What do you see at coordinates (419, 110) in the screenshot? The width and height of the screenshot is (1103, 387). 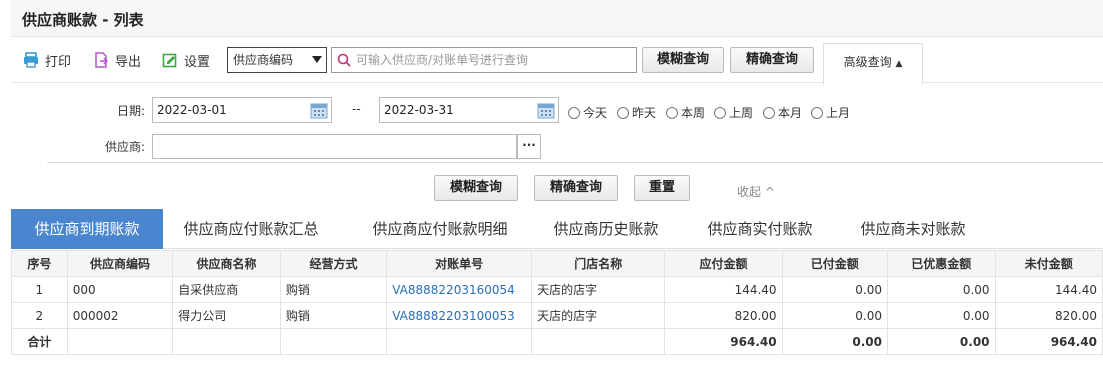 I see `date-to-value: 2022-03-31` at bounding box center [419, 110].